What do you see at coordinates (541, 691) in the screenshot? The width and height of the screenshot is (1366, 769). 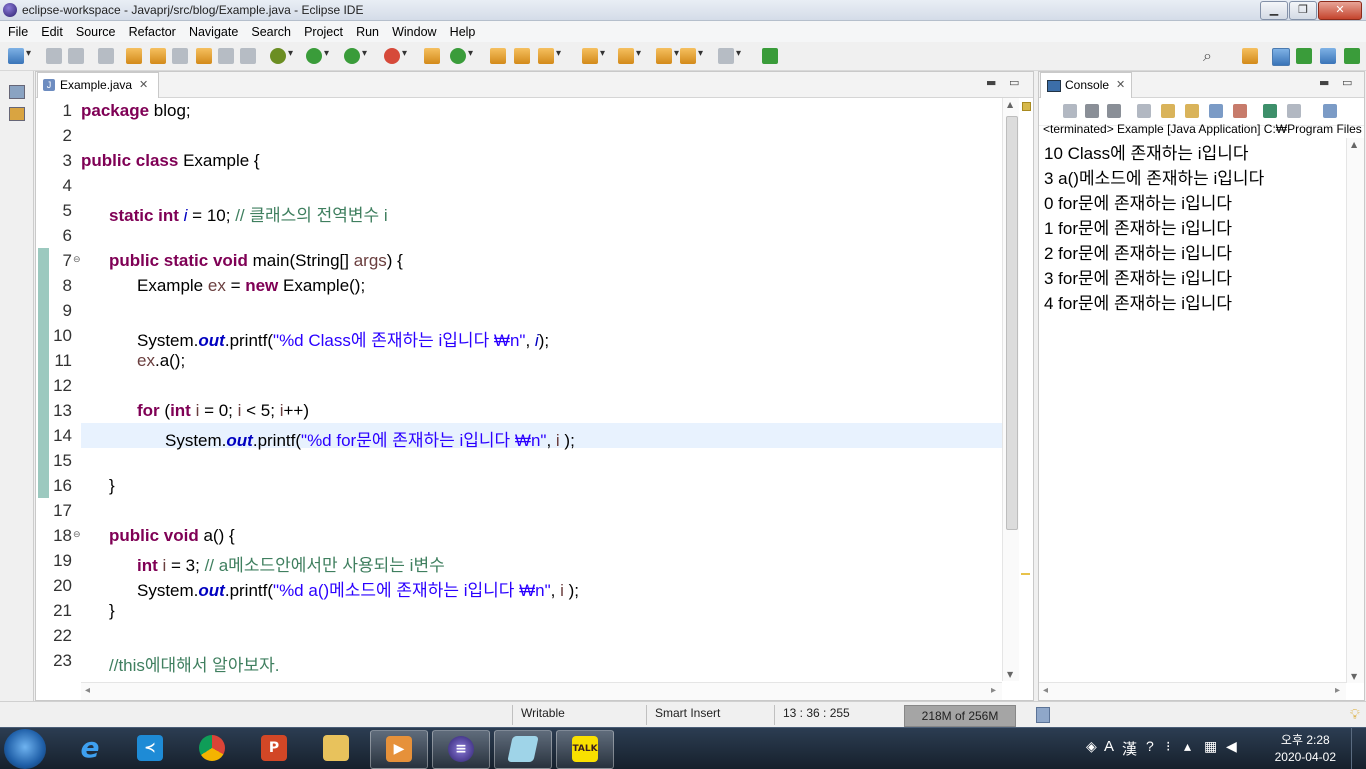 I see `editor-horizontal-scrollbar: ◂ ▸` at bounding box center [541, 691].